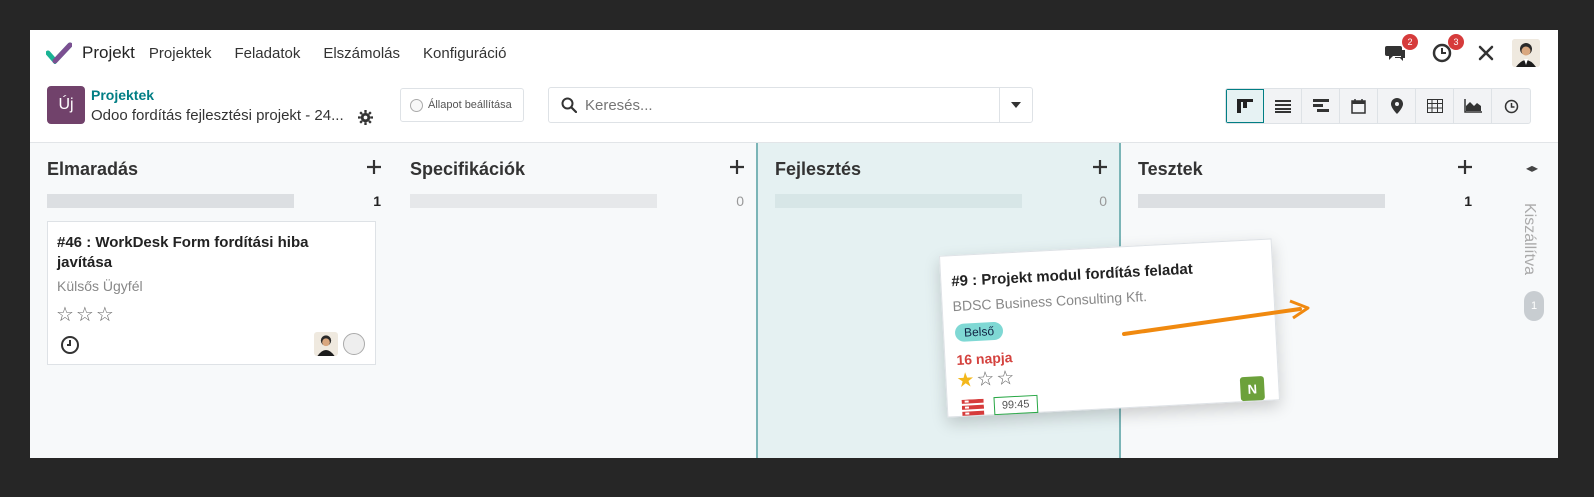  I want to click on kanban-icon, so click(1245, 106).